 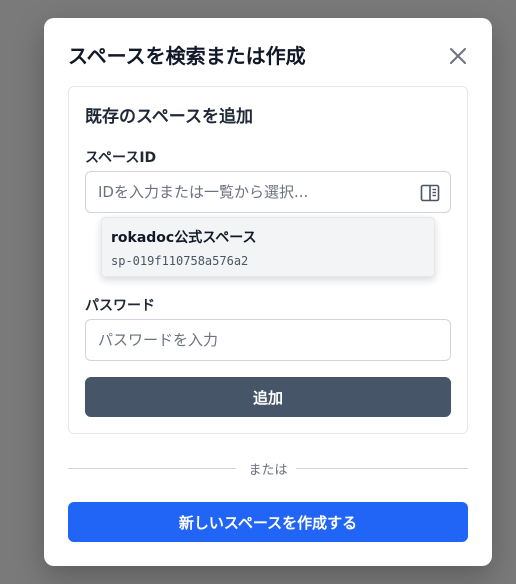 I want to click on divider-line-right, so click(x=382, y=468).